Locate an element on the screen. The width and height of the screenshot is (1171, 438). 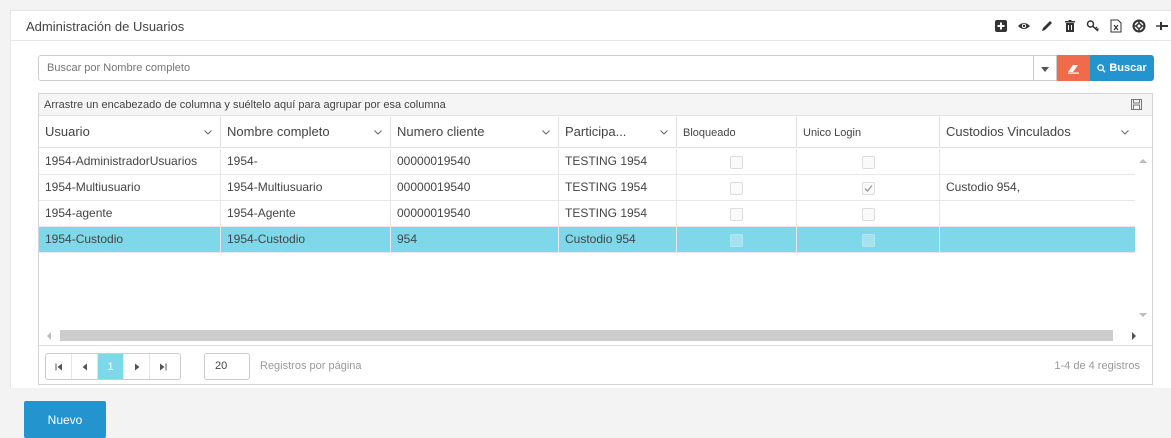
search-input is located at coordinates (536, 68).